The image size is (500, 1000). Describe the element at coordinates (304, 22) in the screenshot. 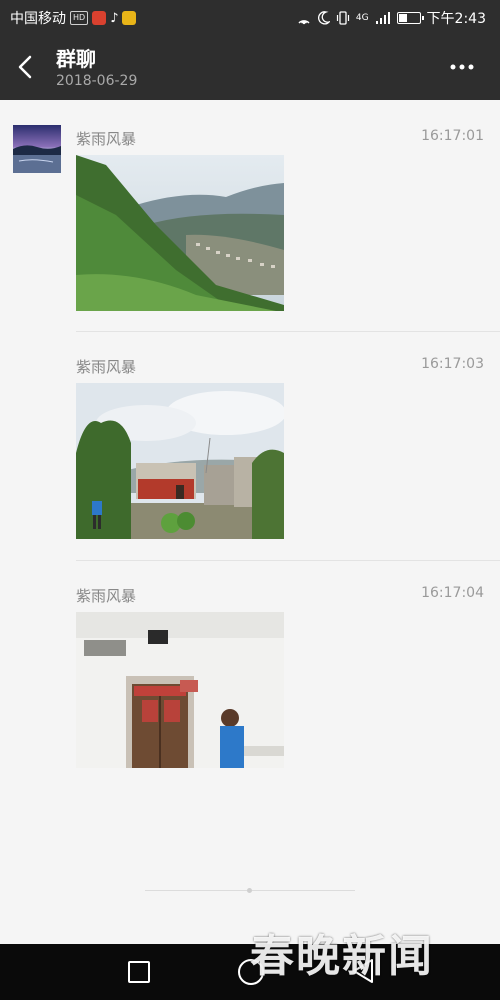

I see `hotspot-icon` at that location.